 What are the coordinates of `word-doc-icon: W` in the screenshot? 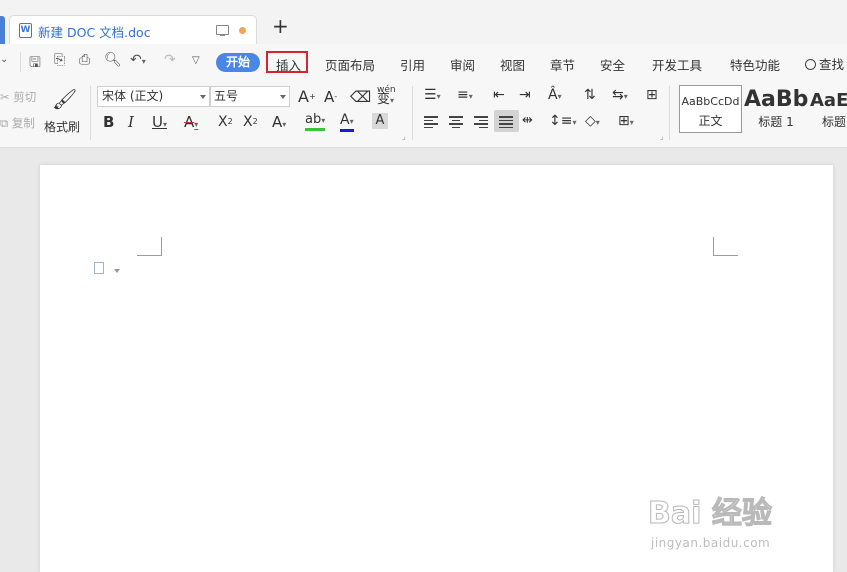 It's located at (25, 30).